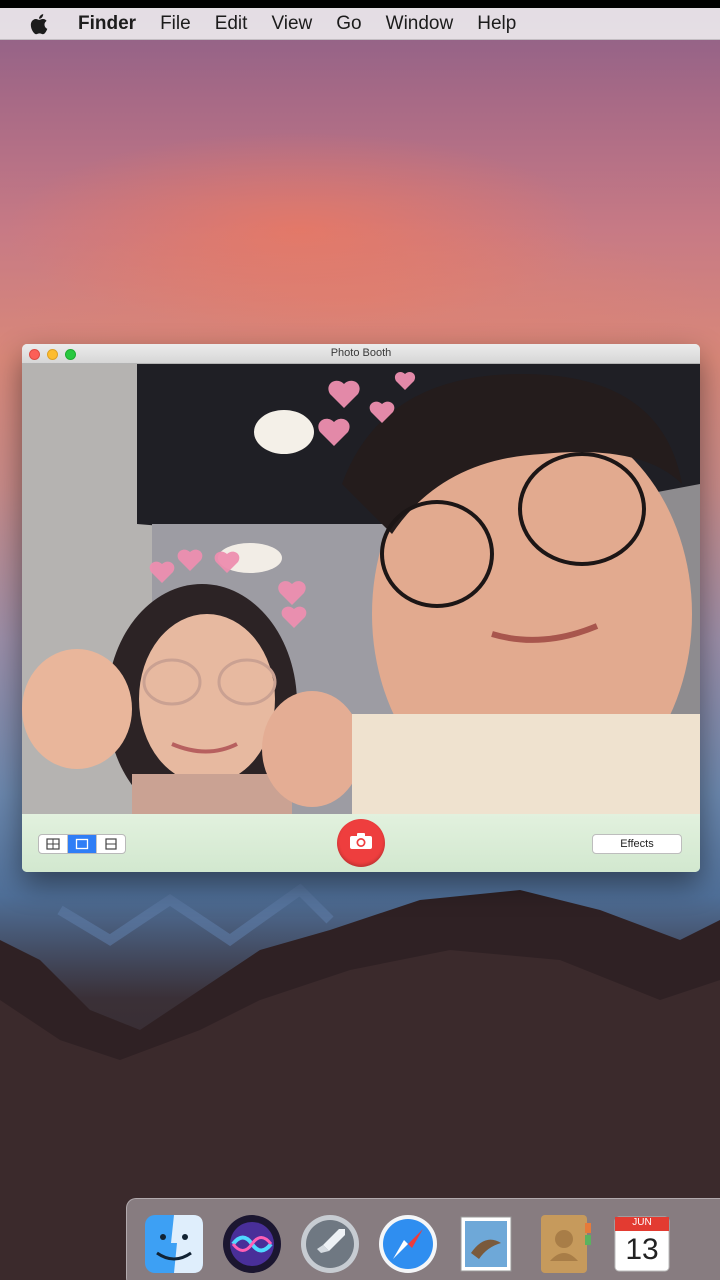 This screenshot has width=720, height=1280. Describe the element at coordinates (107, 24) in the screenshot. I see `menu-finder: Finder` at that location.